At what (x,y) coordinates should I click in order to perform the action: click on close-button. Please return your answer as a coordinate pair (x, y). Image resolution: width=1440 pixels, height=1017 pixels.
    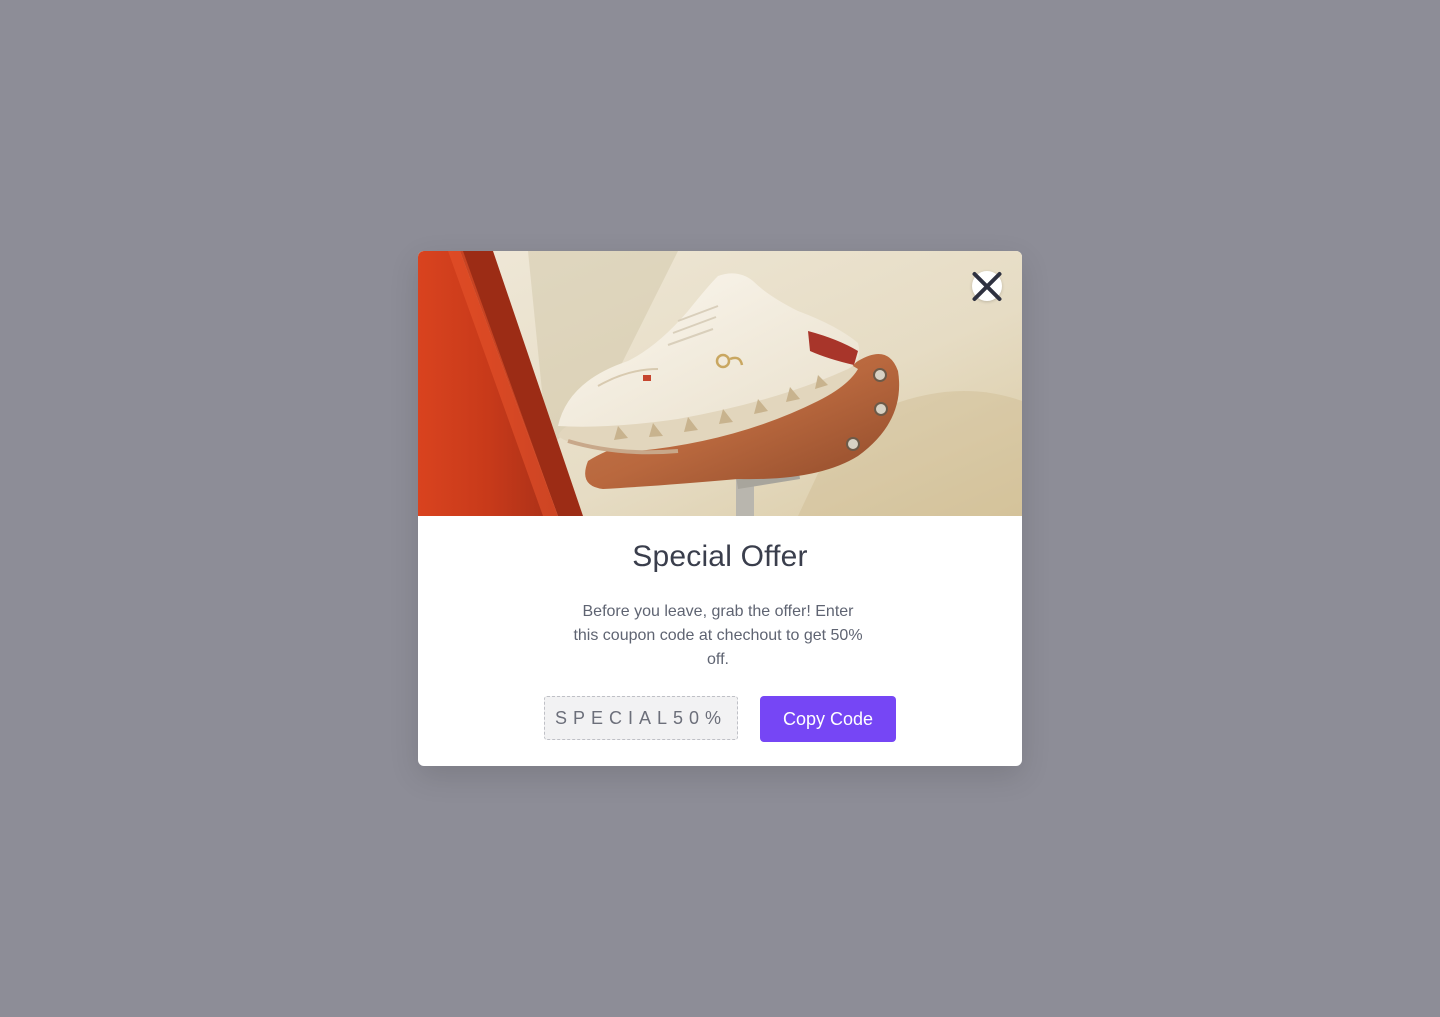
    Looking at the image, I should click on (987, 286).